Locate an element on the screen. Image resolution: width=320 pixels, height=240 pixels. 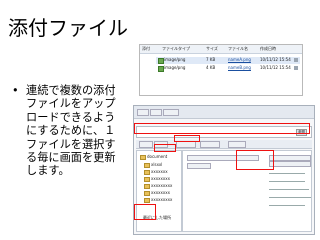
highlight-box-recent is located at coordinates (145, 212).